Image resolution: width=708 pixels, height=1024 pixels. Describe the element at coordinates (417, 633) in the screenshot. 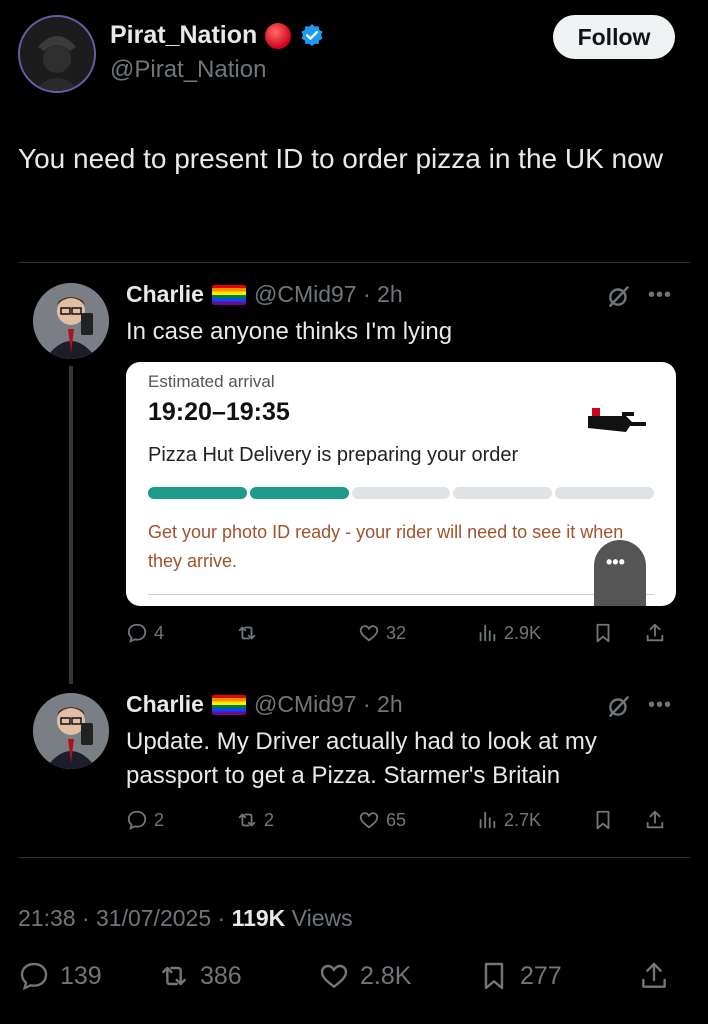

I see `like-button: 32` at that location.